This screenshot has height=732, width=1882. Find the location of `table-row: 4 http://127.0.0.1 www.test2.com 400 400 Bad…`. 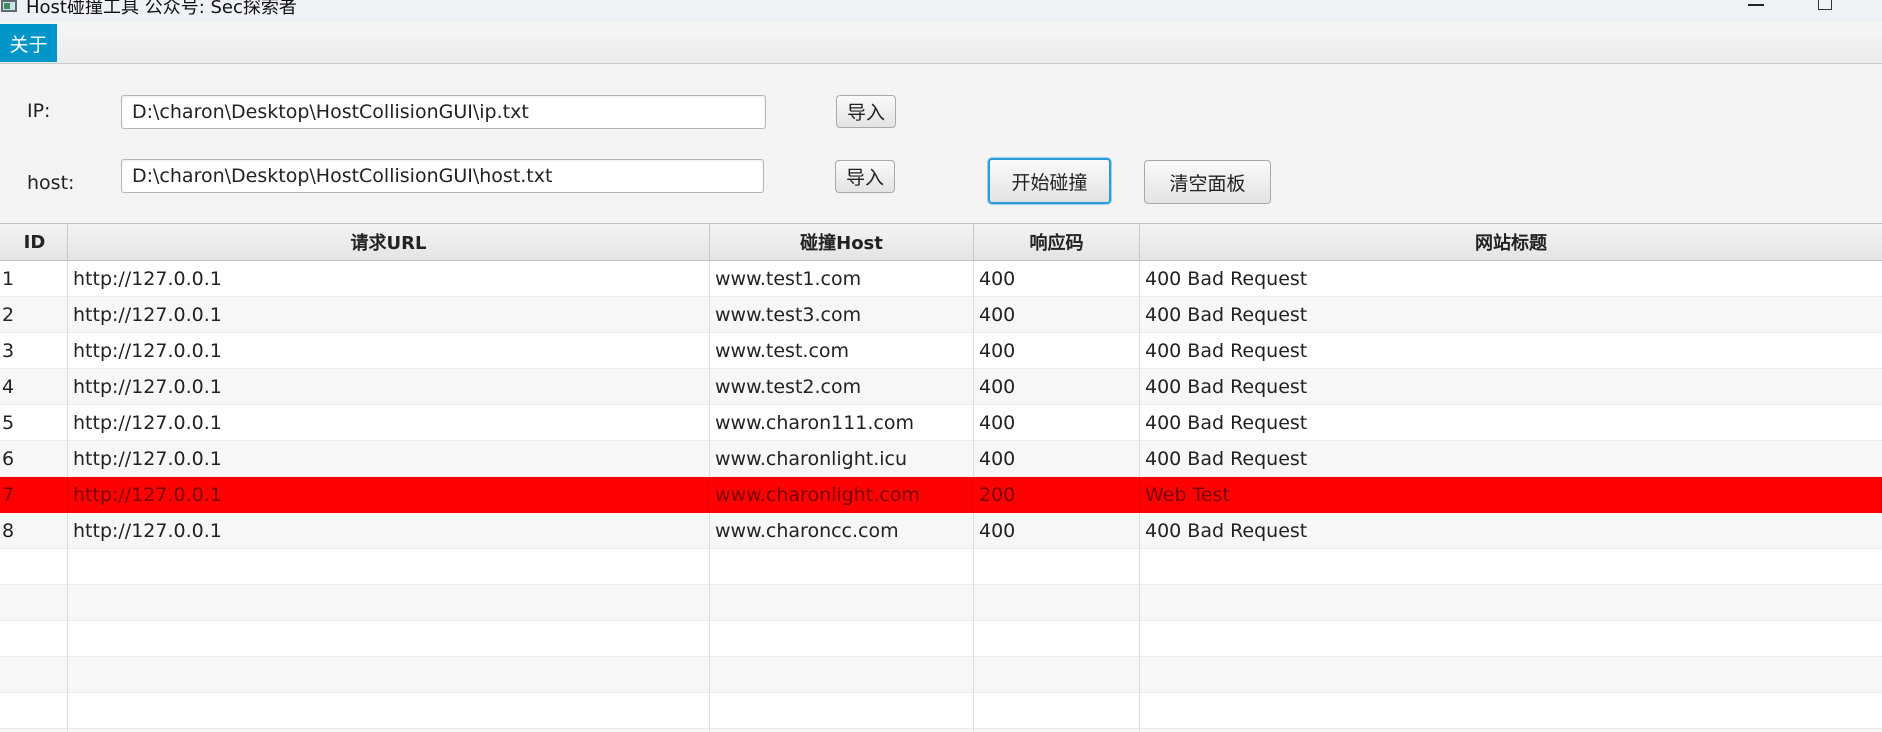

table-row: 4 http://127.0.0.1 www.test2.com 400 400 Bad… is located at coordinates (941, 387).